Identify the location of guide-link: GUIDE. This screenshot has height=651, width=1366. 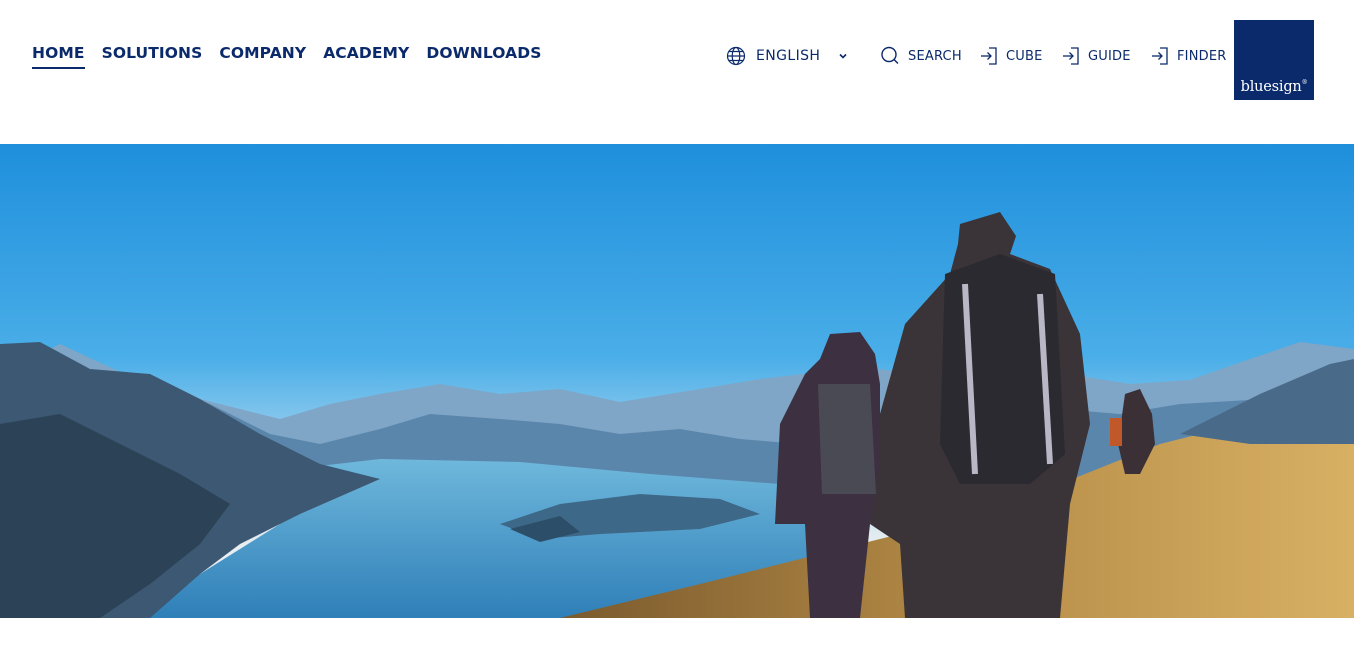
(1096, 56).